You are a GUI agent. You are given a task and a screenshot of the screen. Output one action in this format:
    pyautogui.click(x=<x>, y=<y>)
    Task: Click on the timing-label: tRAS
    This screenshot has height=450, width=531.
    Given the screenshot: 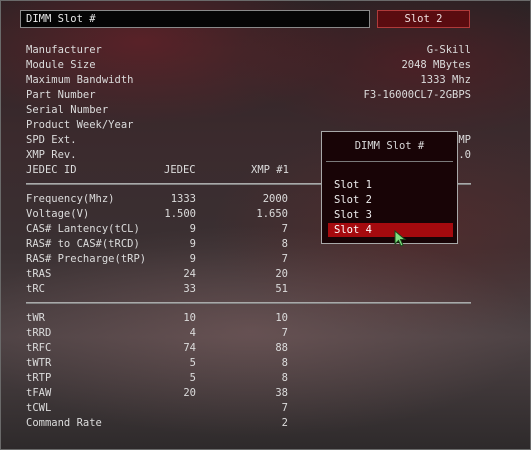 What is the action you would take?
    pyautogui.click(x=39, y=274)
    